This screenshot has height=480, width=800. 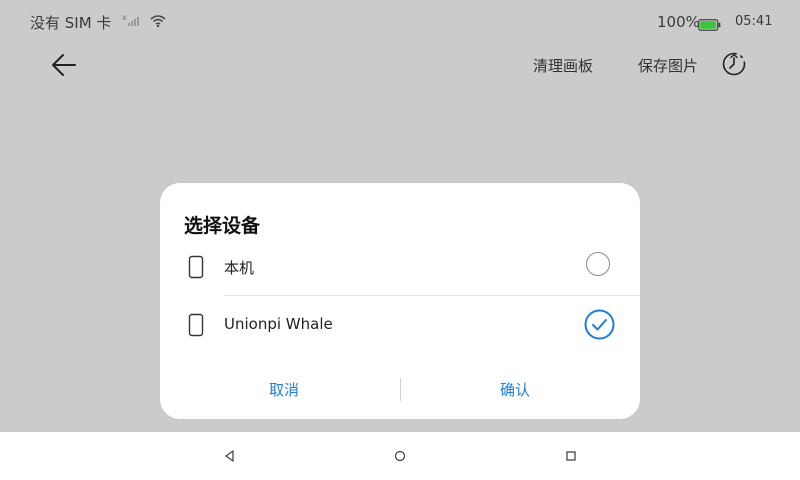 I want to click on status-bar: 没有 SIM 卡 x 100% 05:41, so click(x=400, y=22).